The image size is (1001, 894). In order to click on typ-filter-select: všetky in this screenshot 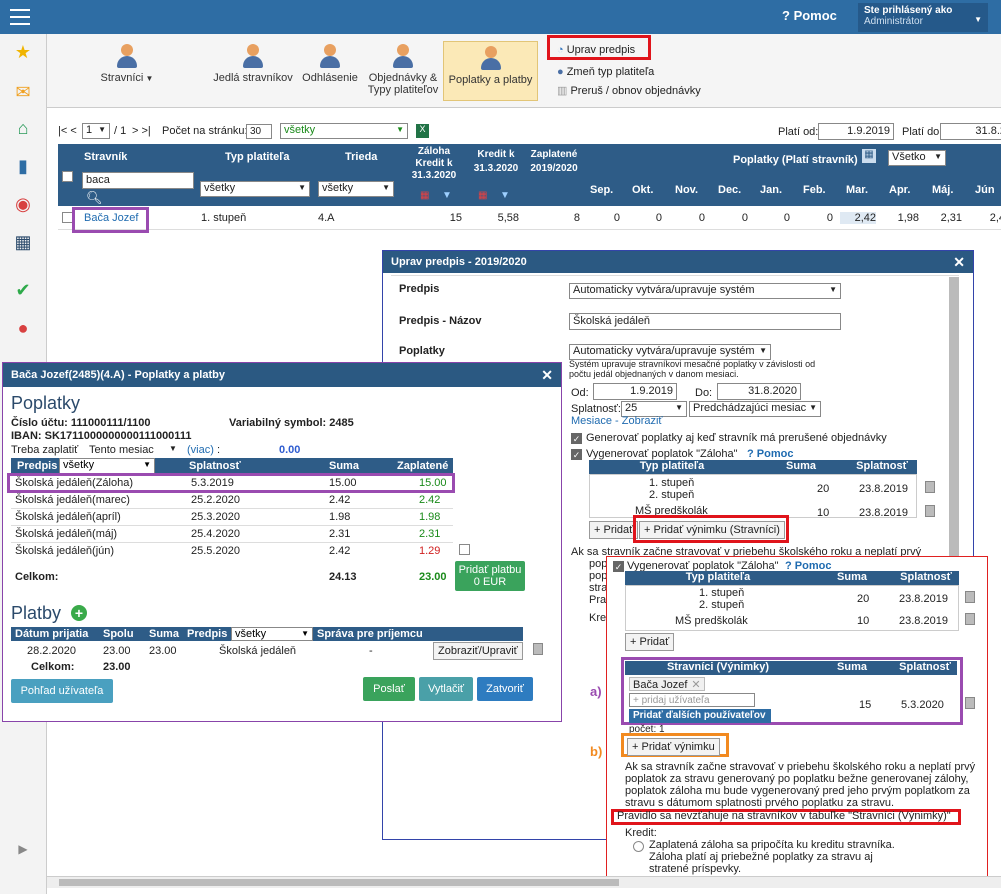, I will do `click(255, 189)`.